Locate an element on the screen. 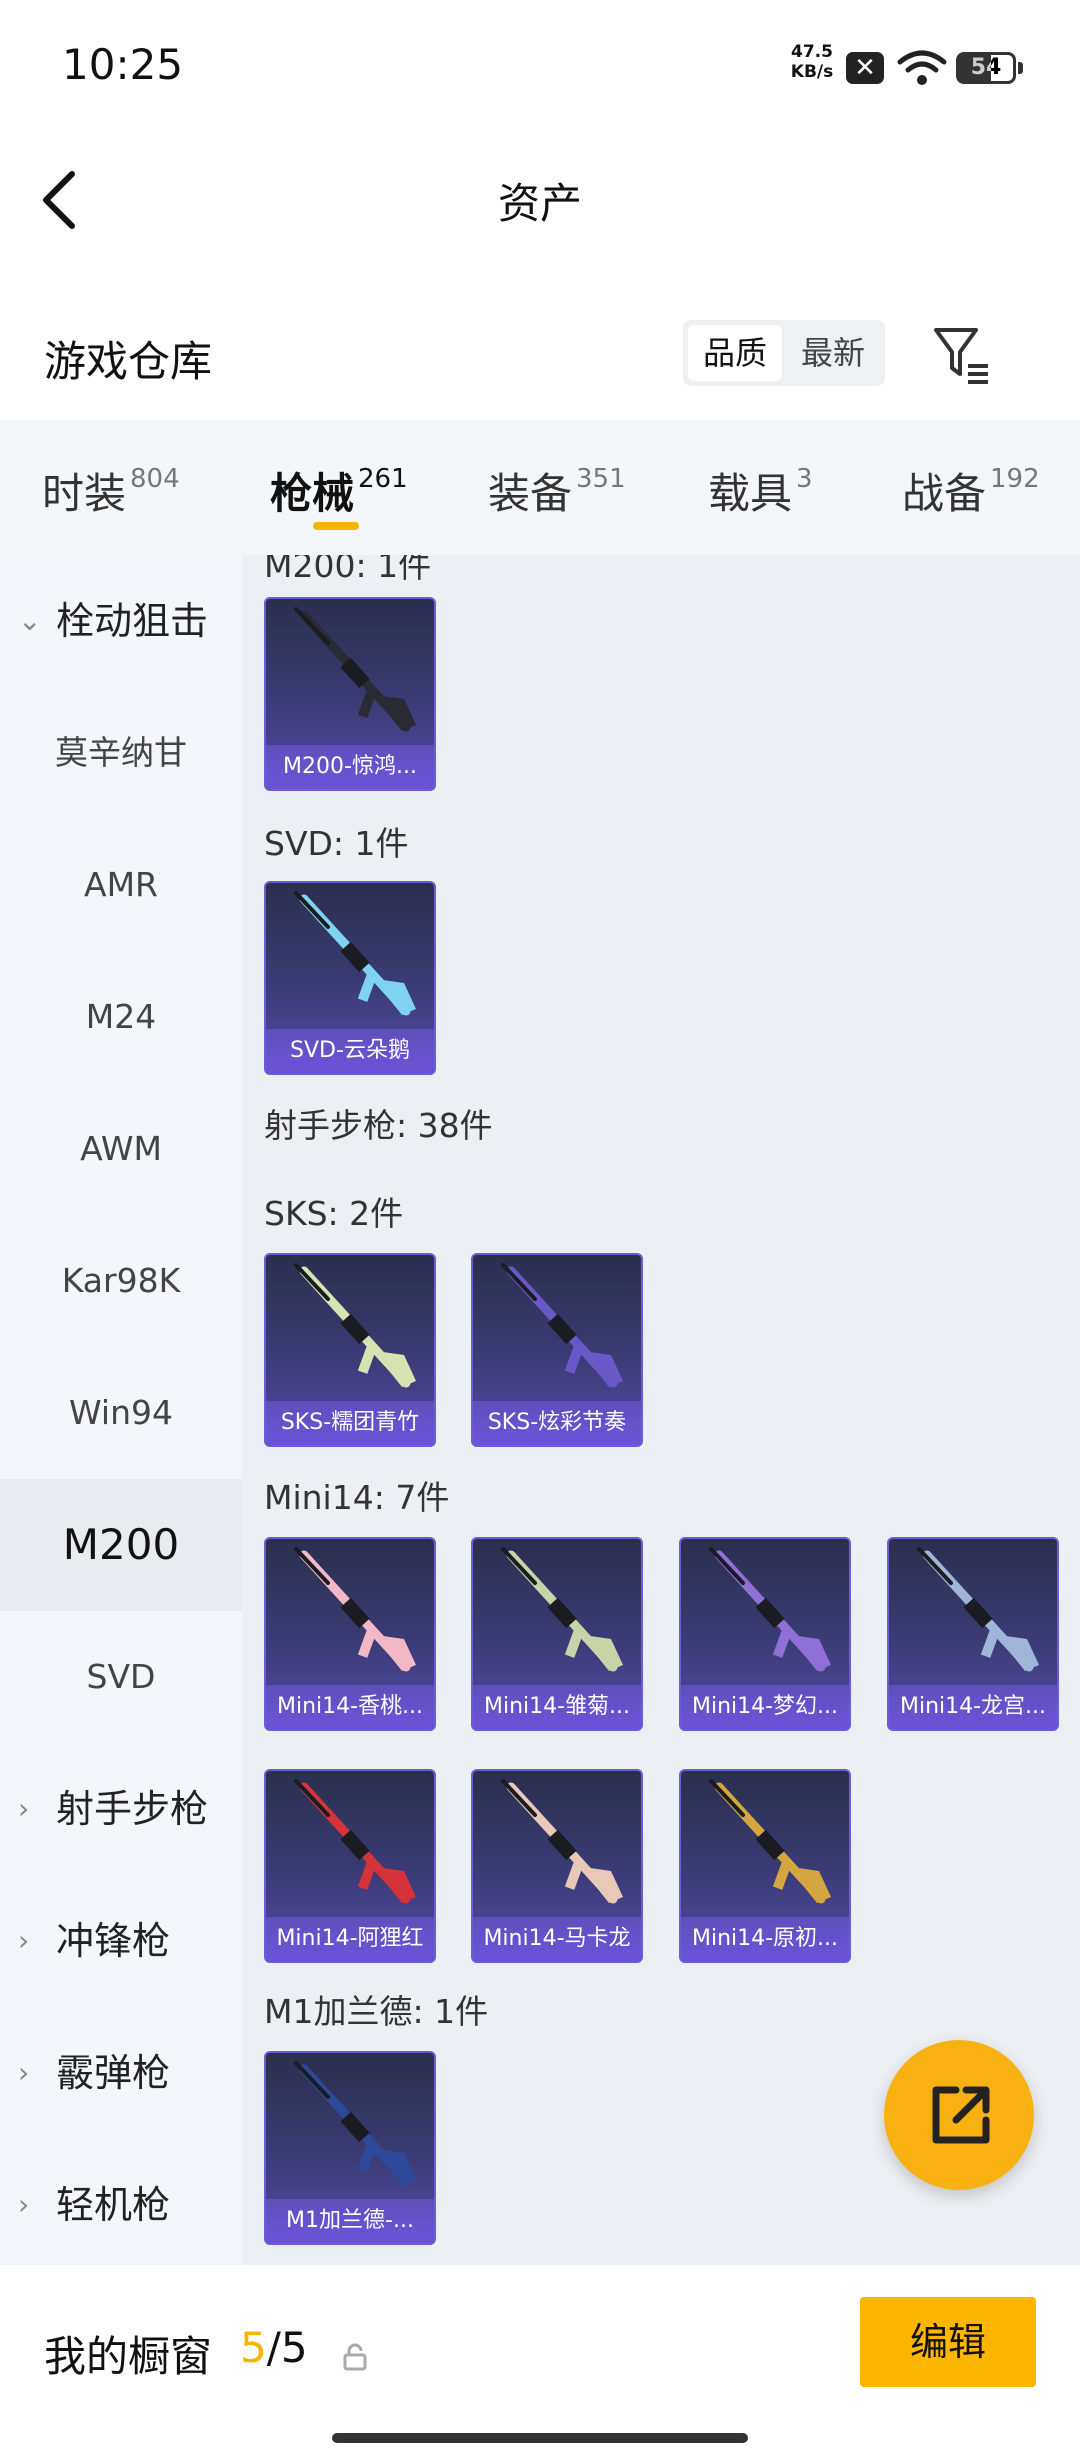 The width and height of the screenshot is (1080, 2460). sidebar-item-shotgun: › 霰弹枪 is located at coordinates (121, 2073).